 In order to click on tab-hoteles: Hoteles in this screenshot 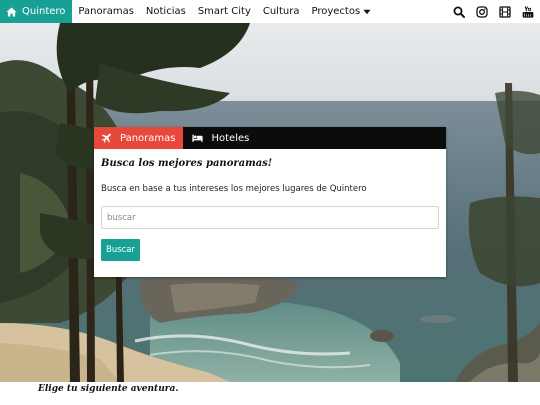, I will do `click(220, 138)`.